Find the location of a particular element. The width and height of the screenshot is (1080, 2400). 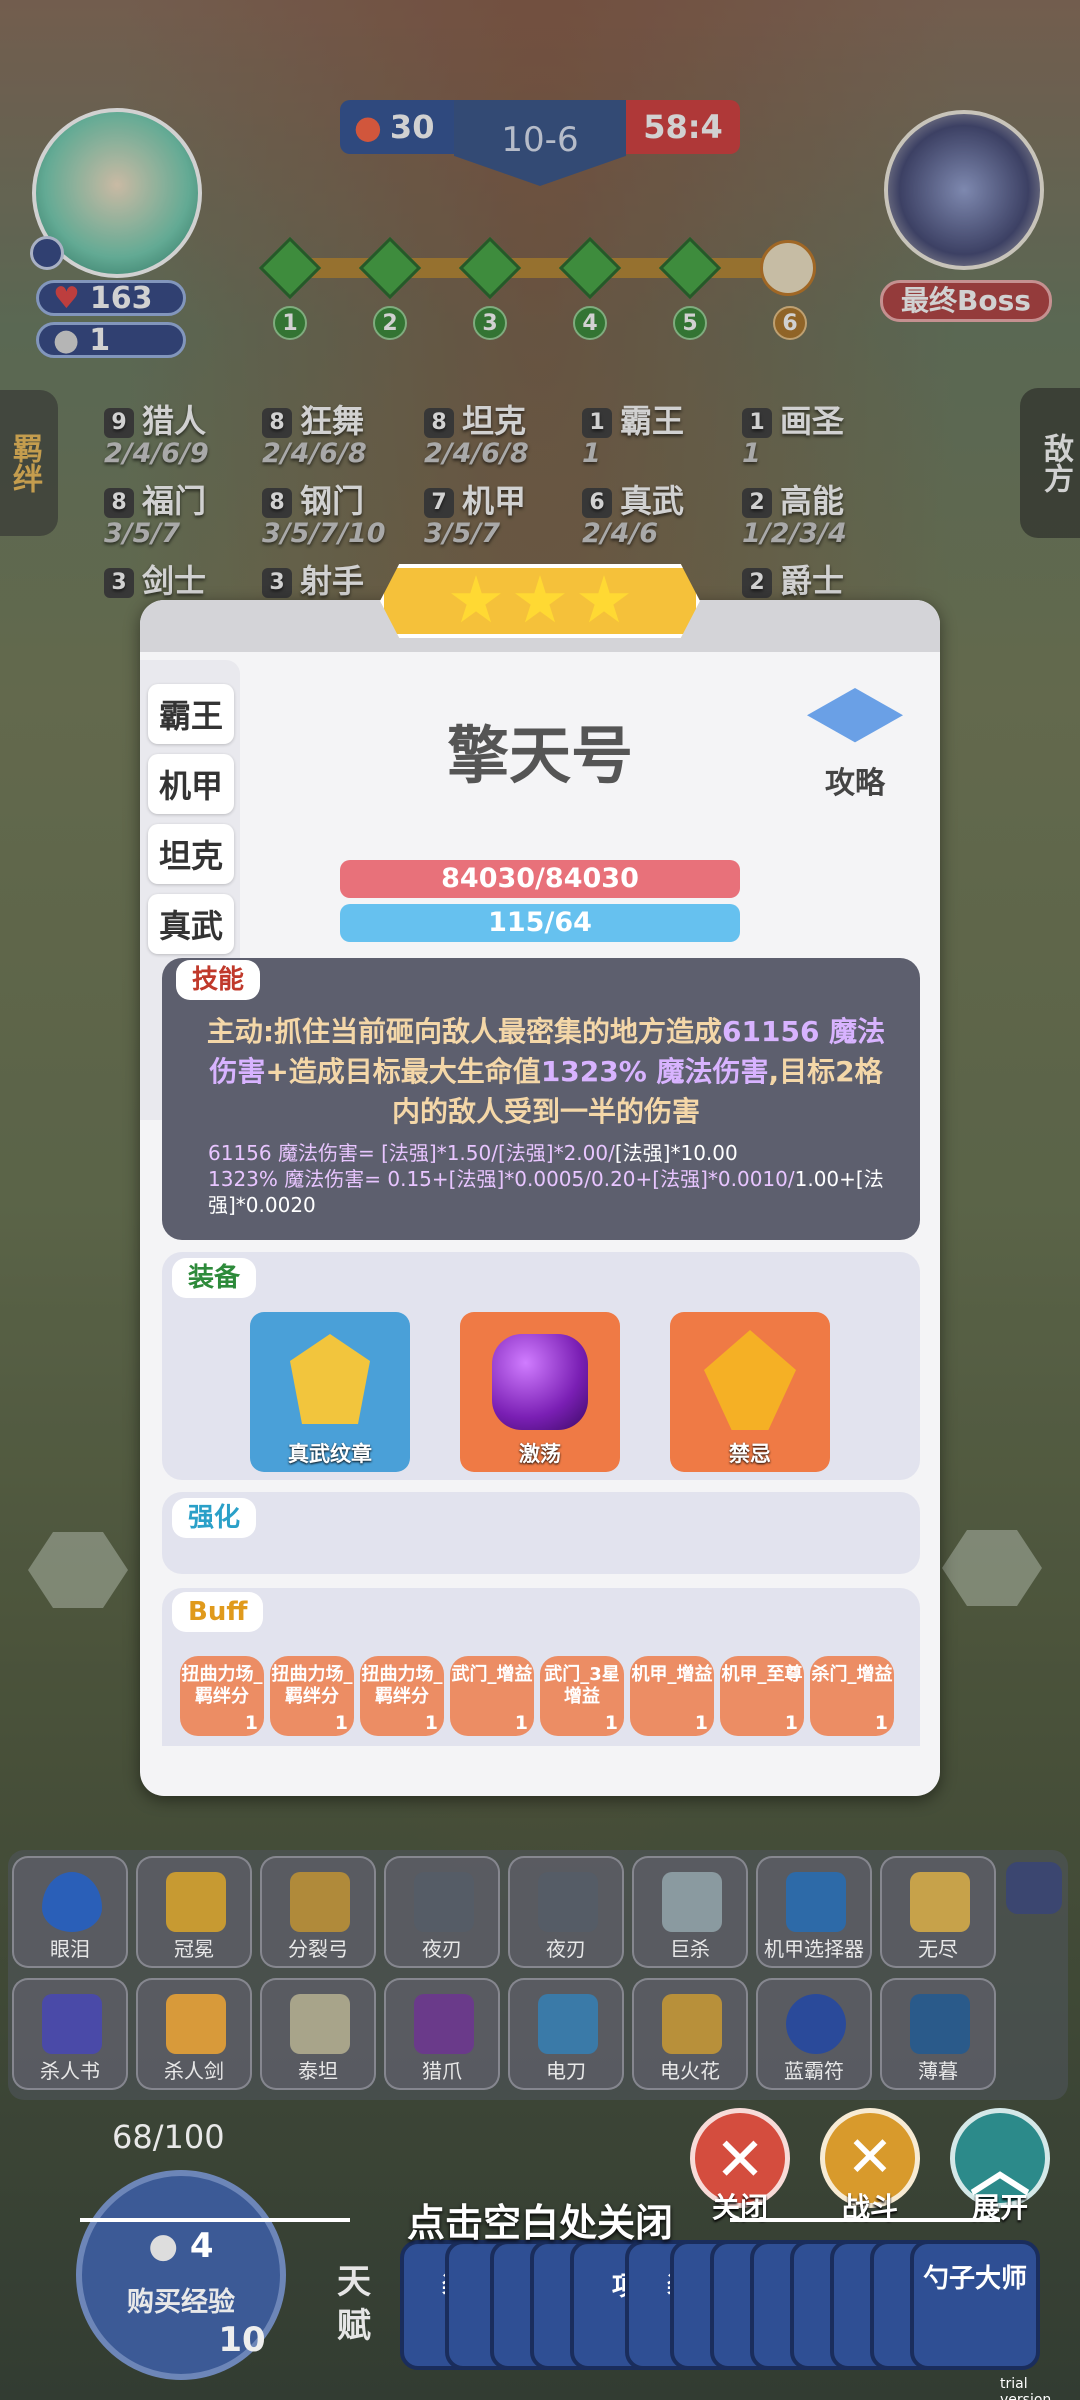

buff-name: 杀门_增益 is located at coordinates (852, 1674).